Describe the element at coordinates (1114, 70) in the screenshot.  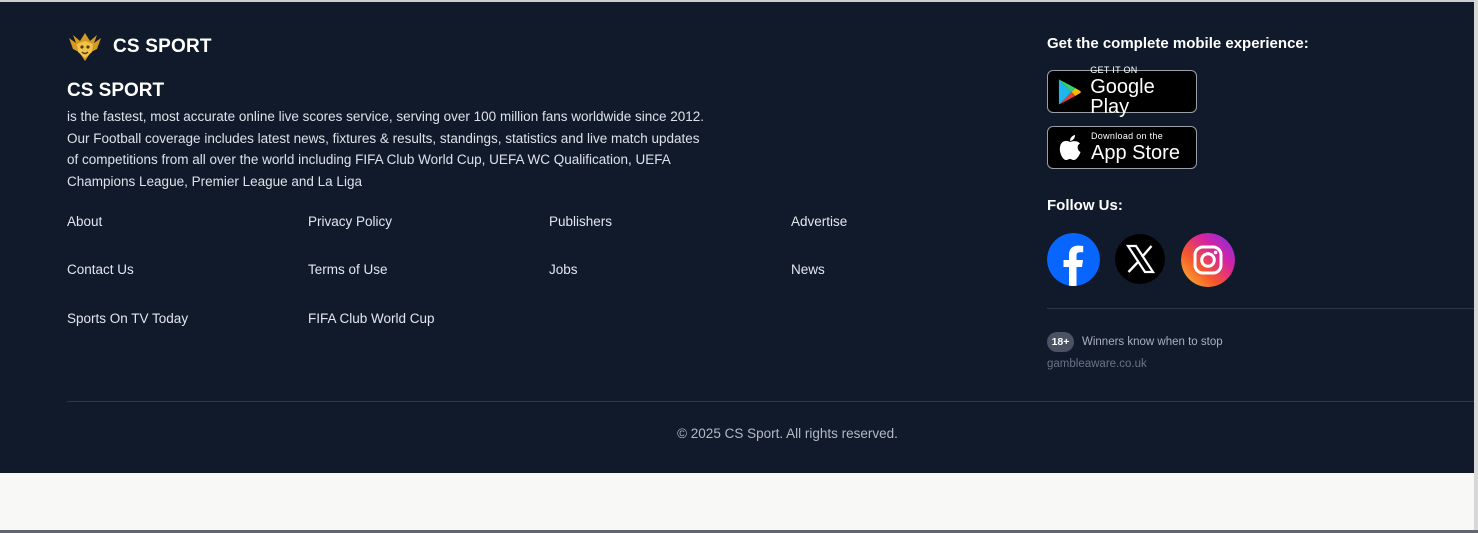
I see `google-play-small-label: GET IT ON` at that location.